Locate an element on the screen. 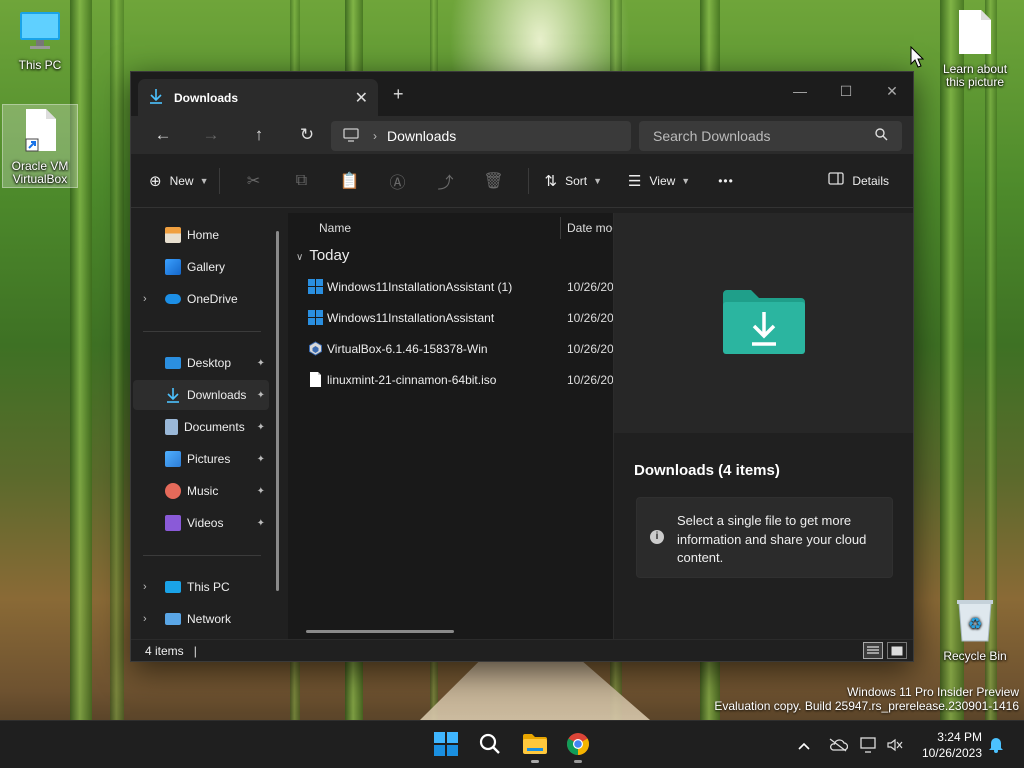 Image resolution: width=1024 pixels, height=768 pixels. share-icon: ⤴ is located at coordinates (446, 181).